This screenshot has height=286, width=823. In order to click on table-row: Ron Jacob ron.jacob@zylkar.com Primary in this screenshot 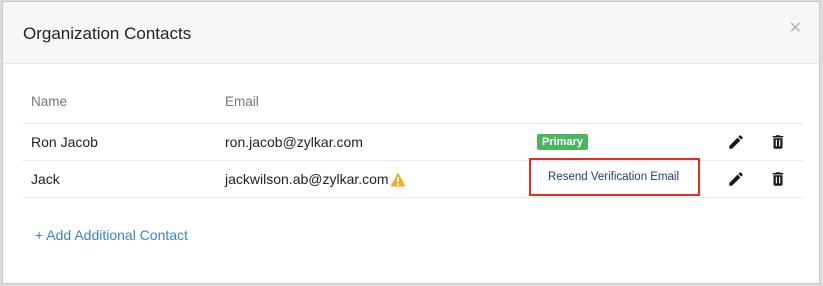, I will do `click(413, 142)`.